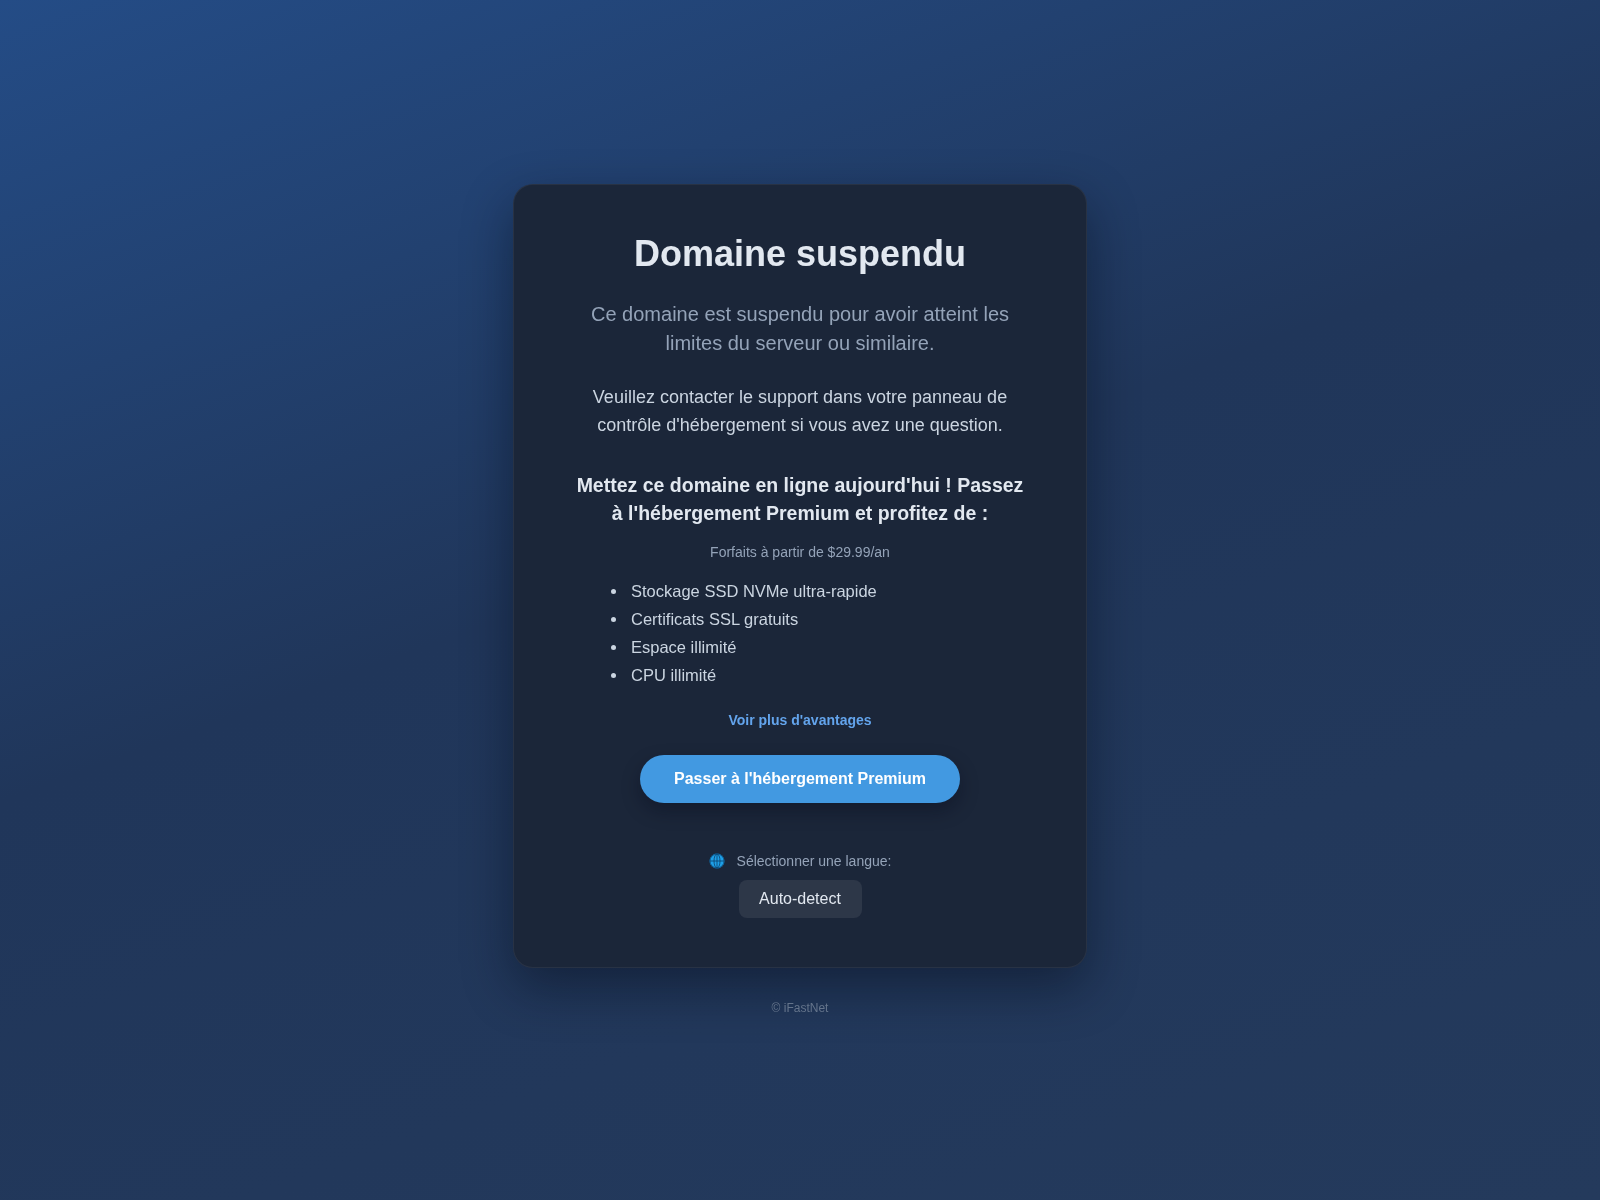  I want to click on price-note: Forfaits à partir de $29.99/an, so click(800, 552).